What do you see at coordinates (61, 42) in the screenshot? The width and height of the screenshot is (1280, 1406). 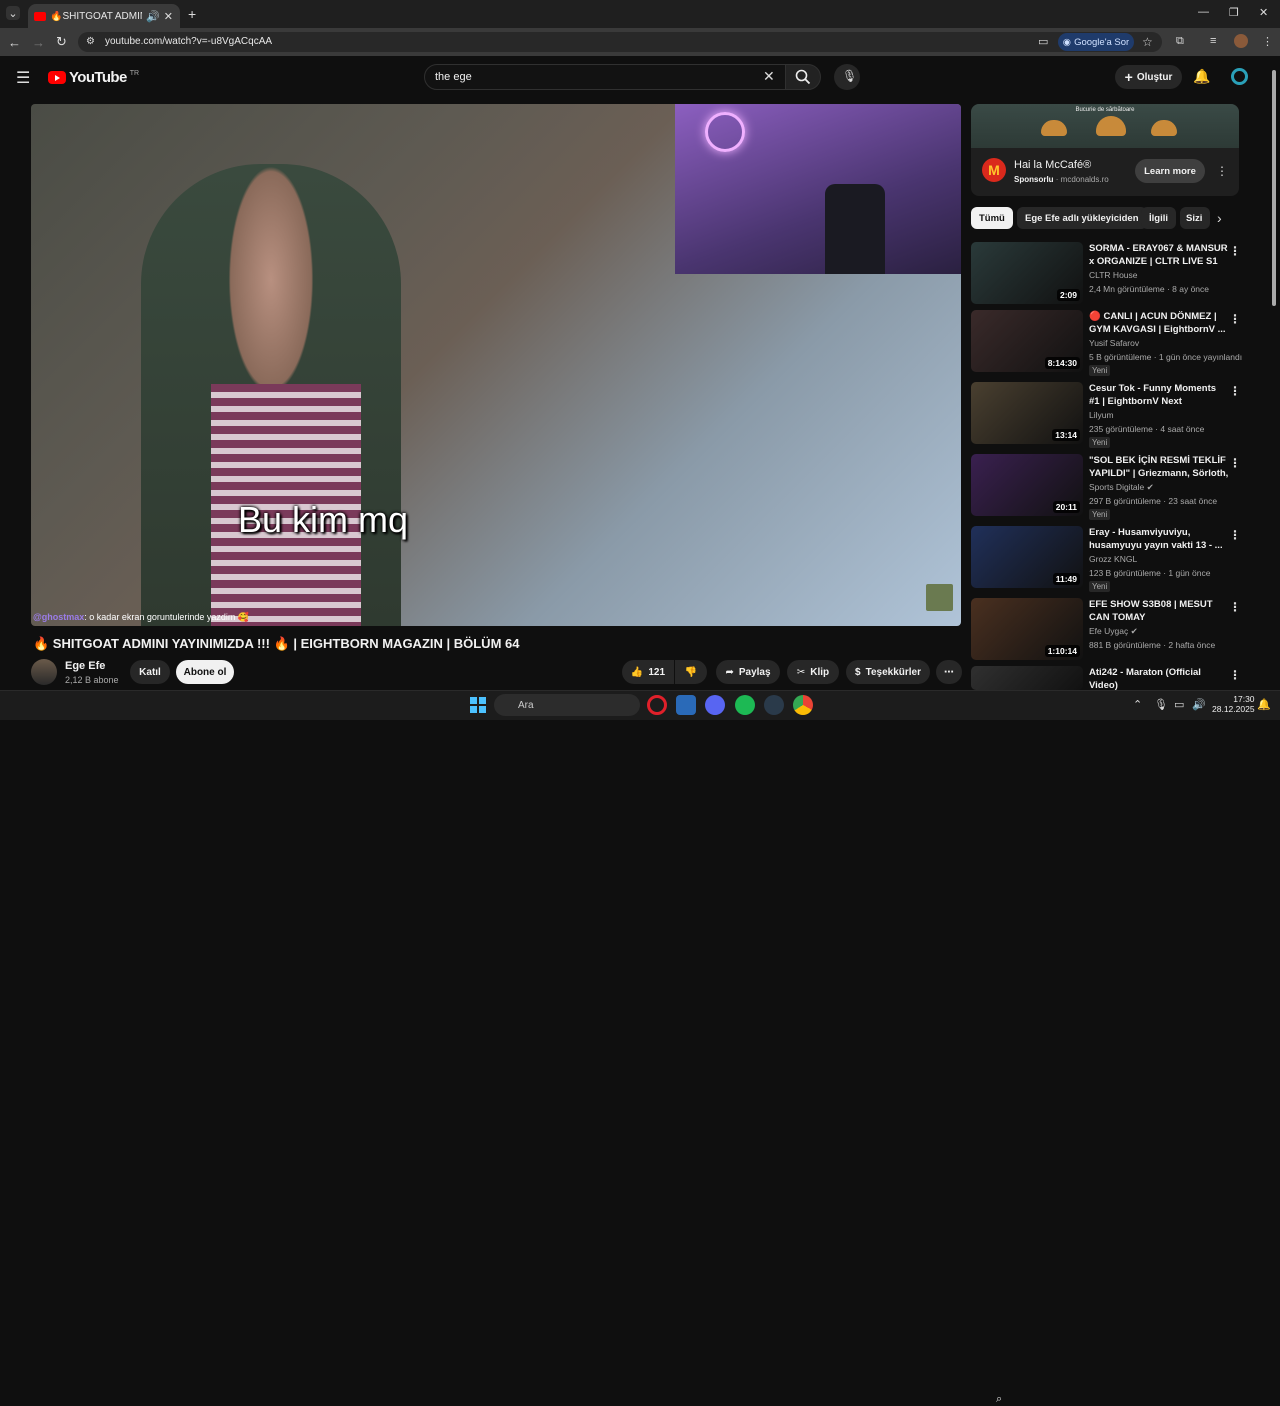 I see `reload-icon: ↻` at bounding box center [61, 42].